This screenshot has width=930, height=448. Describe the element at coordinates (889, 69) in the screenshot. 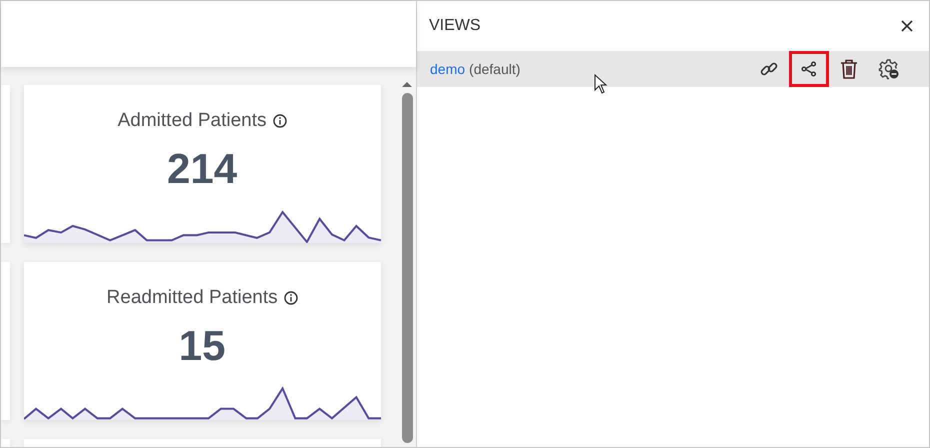

I see `gear-icon` at that location.